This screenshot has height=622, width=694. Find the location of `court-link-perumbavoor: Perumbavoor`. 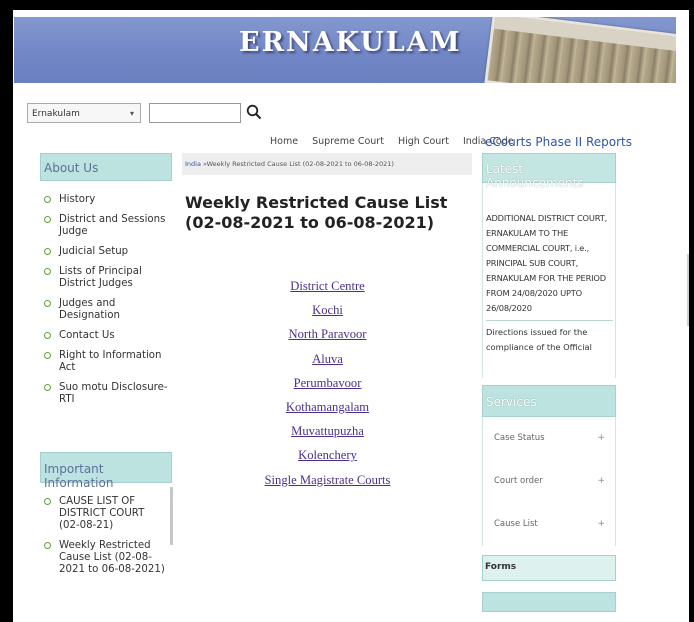

court-link-perumbavoor: Perumbavoor is located at coordinates (327, 383).